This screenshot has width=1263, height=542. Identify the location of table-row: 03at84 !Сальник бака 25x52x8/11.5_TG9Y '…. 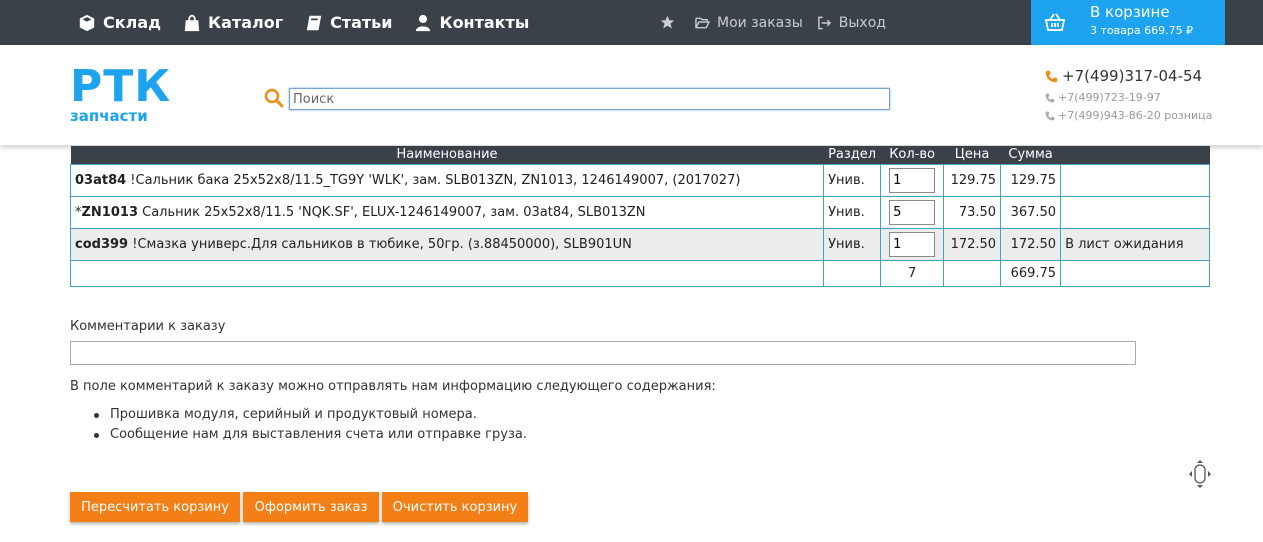
(639, 180).